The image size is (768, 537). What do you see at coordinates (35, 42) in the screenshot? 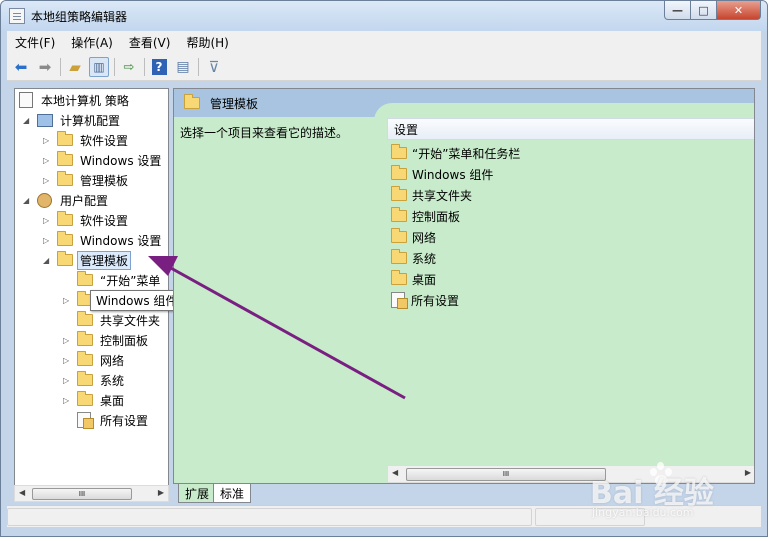
I see `menu-file: 文件(F)` at bounding box center [35, 42].